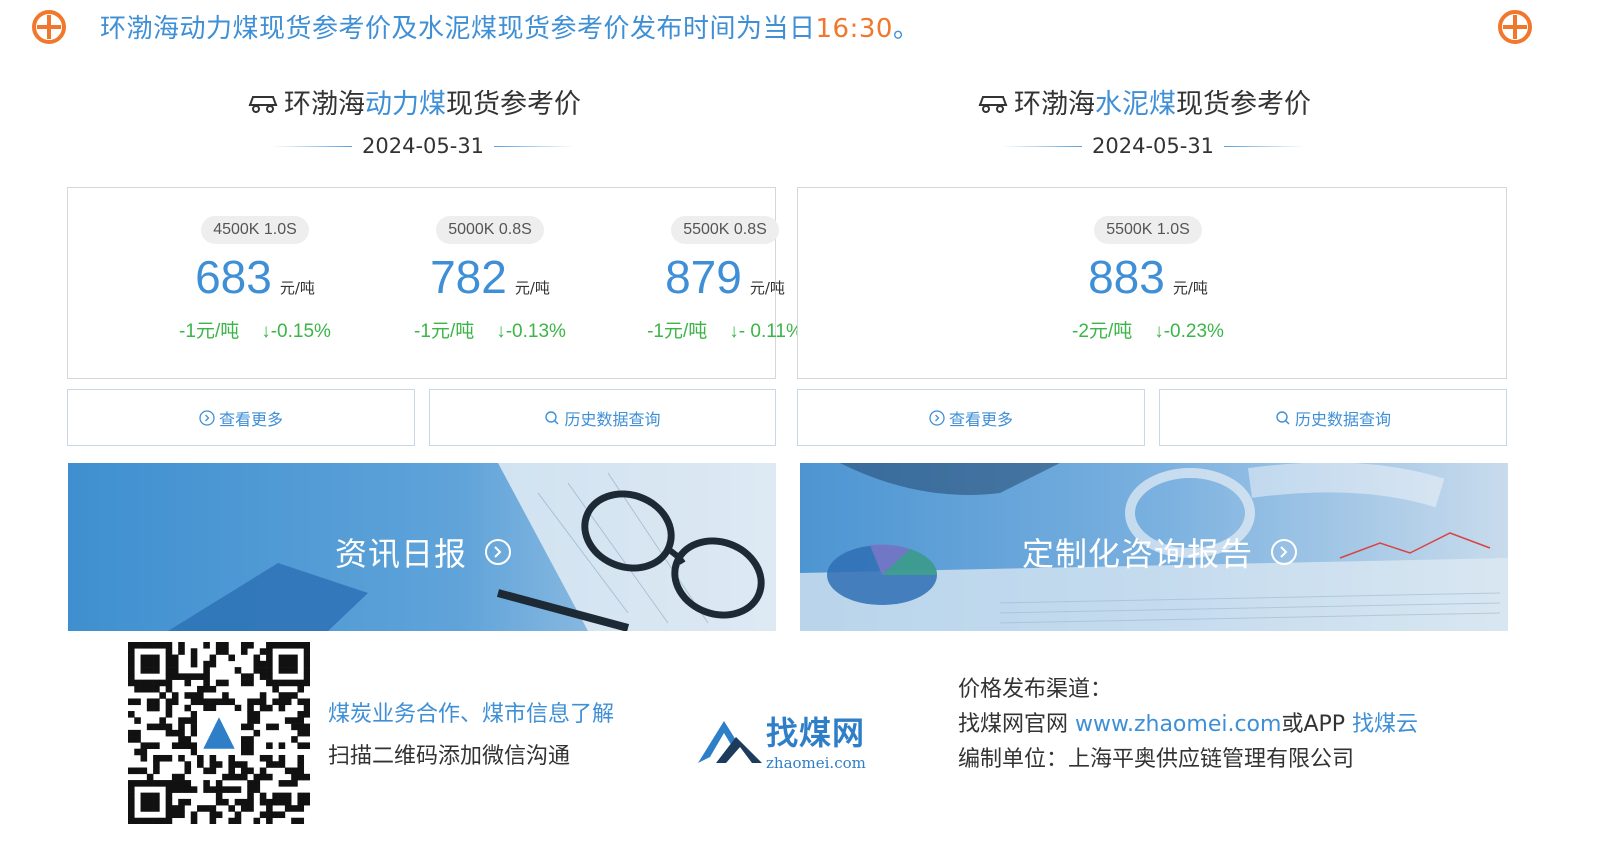 This screenshot has height=848, width=1613. What do you see at coordinates (471, 733) in the screenshot?
I see `contact-info: 煤炭业务合作、煤市信息了解 扫描二维码添加微信沟通` at bounding box center [471, 733].